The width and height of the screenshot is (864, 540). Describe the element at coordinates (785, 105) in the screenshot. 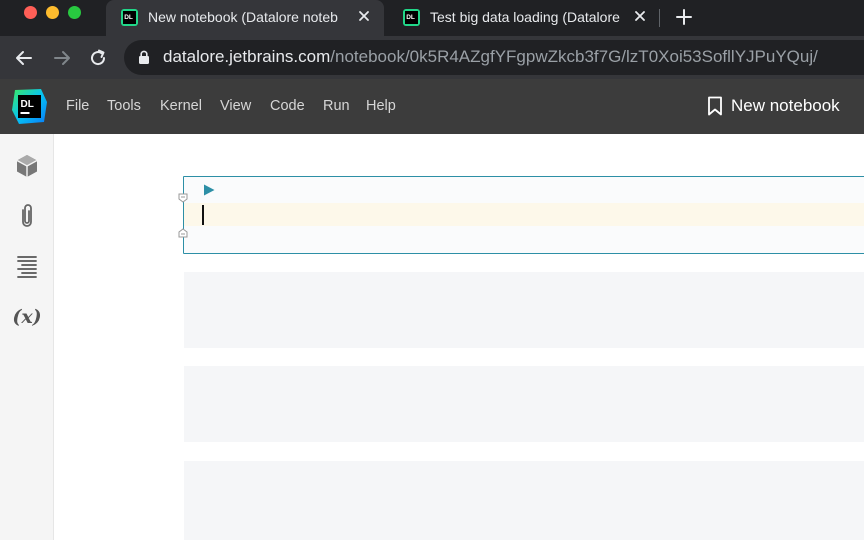

I see `notebook-title: New notebook` at that location.